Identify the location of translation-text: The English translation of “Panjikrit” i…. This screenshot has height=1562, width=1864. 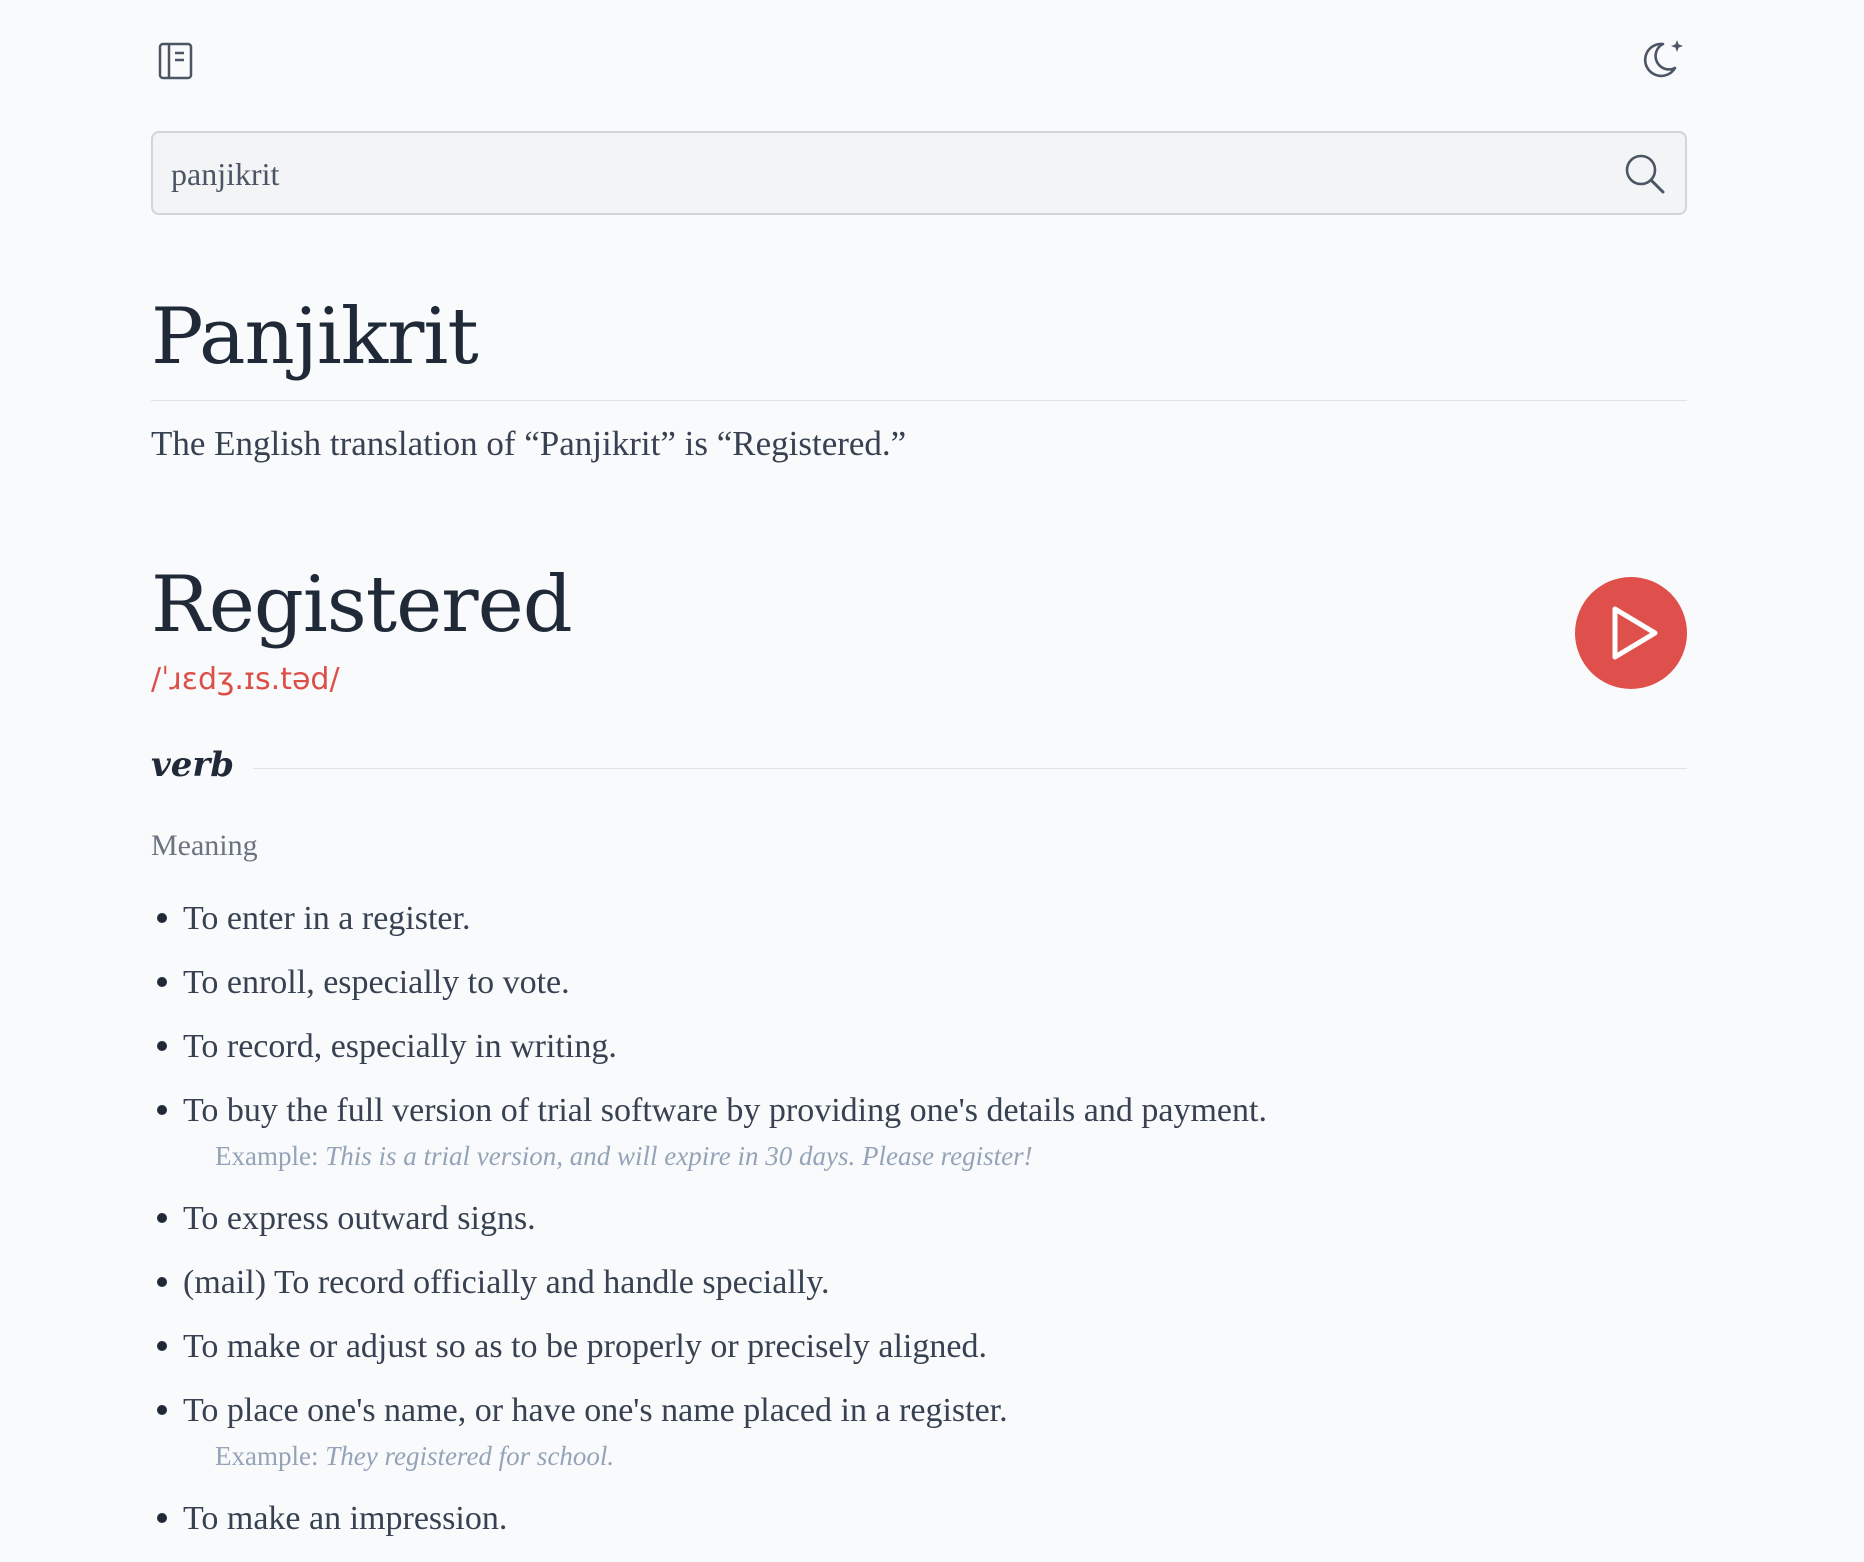
(529, 443).